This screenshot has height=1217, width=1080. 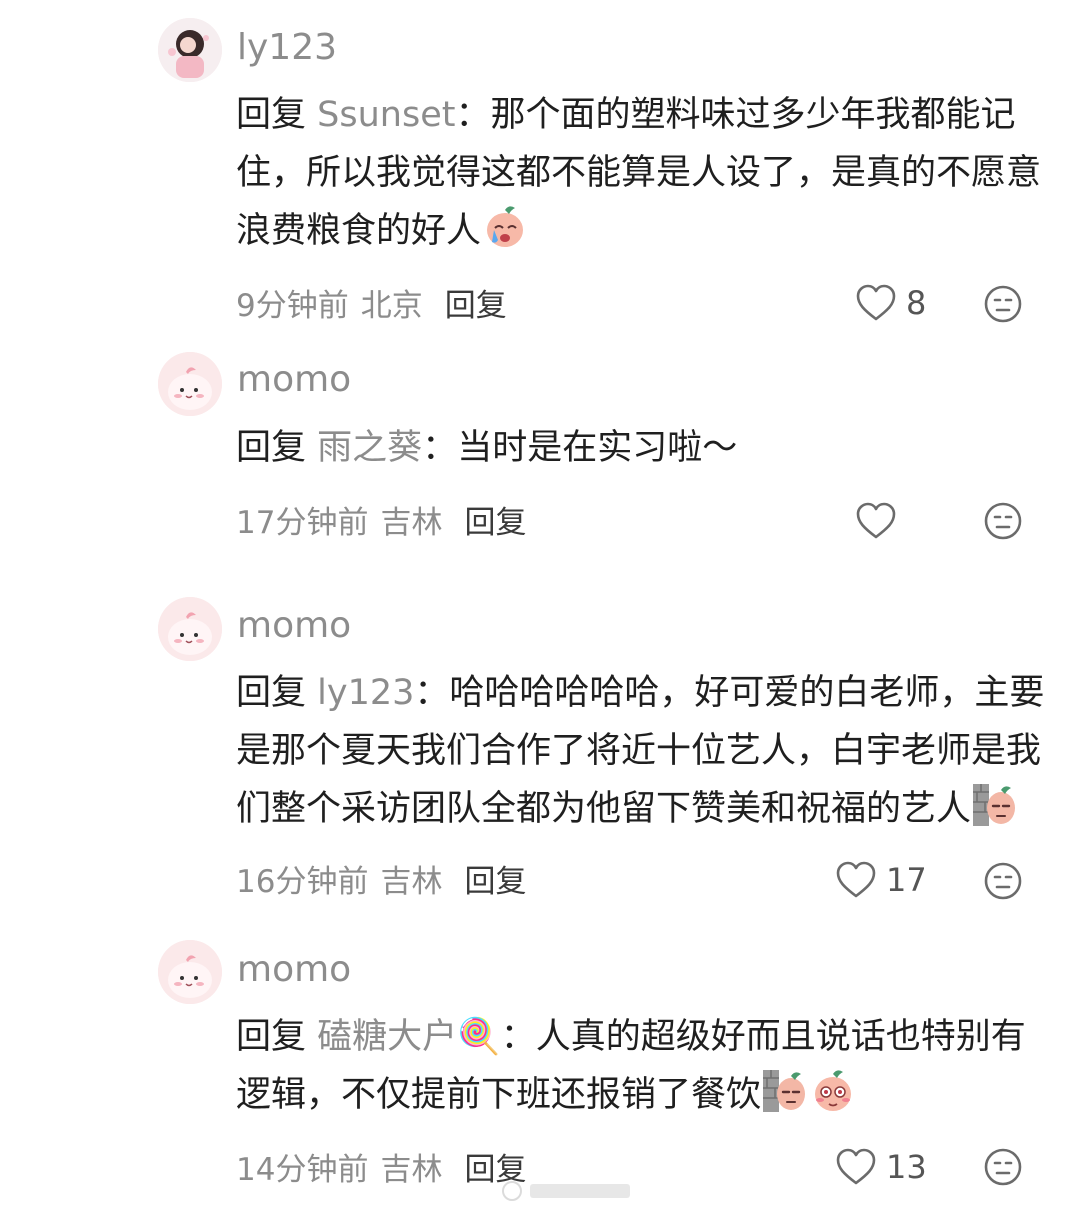 What do you see at coordinates (302, 523) in the screenshot?
I see `timestamp: 17分钟前` at bounding box center [302, 523].